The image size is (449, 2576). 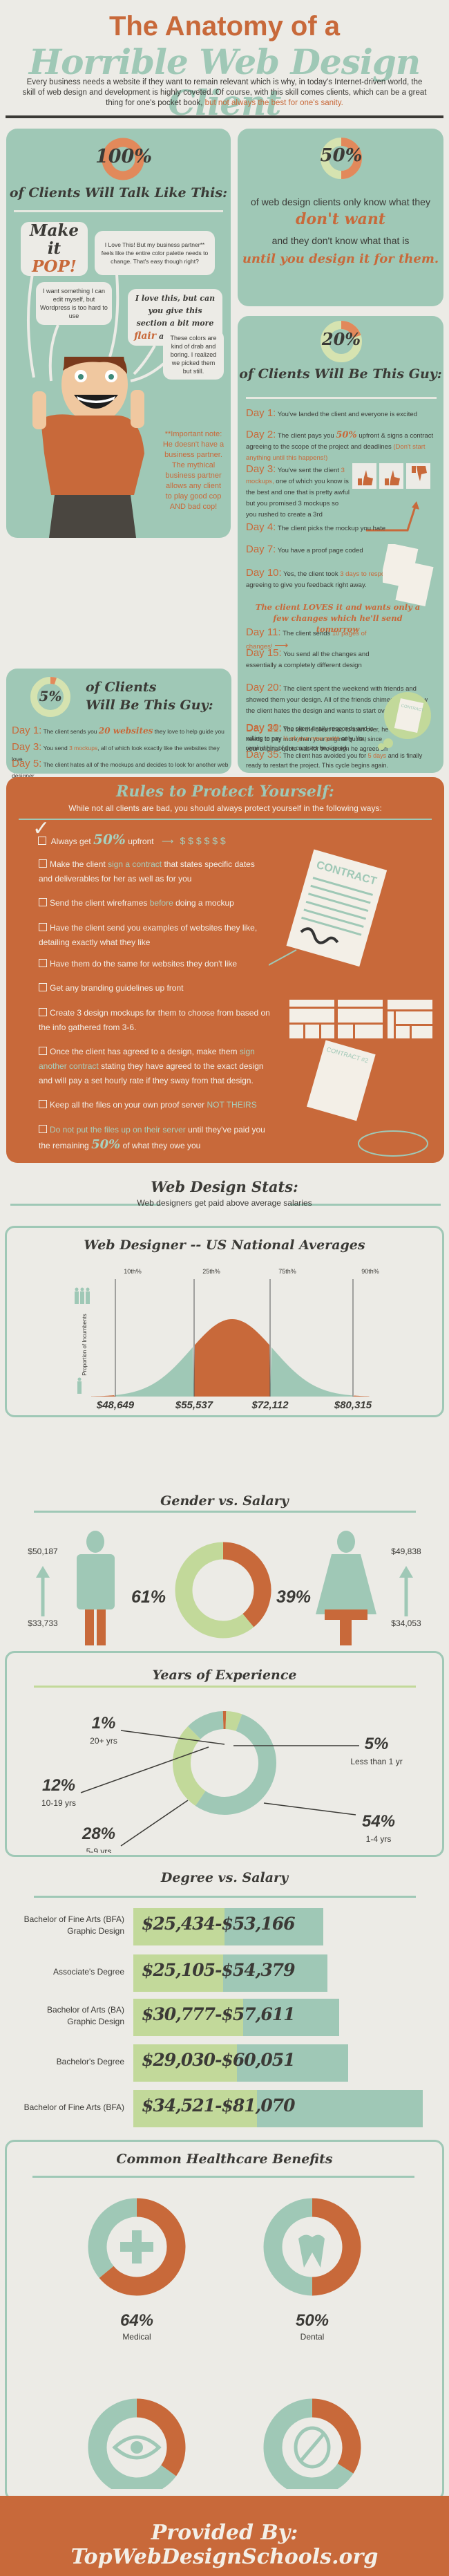 I want to click on degree-bar: $25,105-$54,379, so click(x=230, y=1973).